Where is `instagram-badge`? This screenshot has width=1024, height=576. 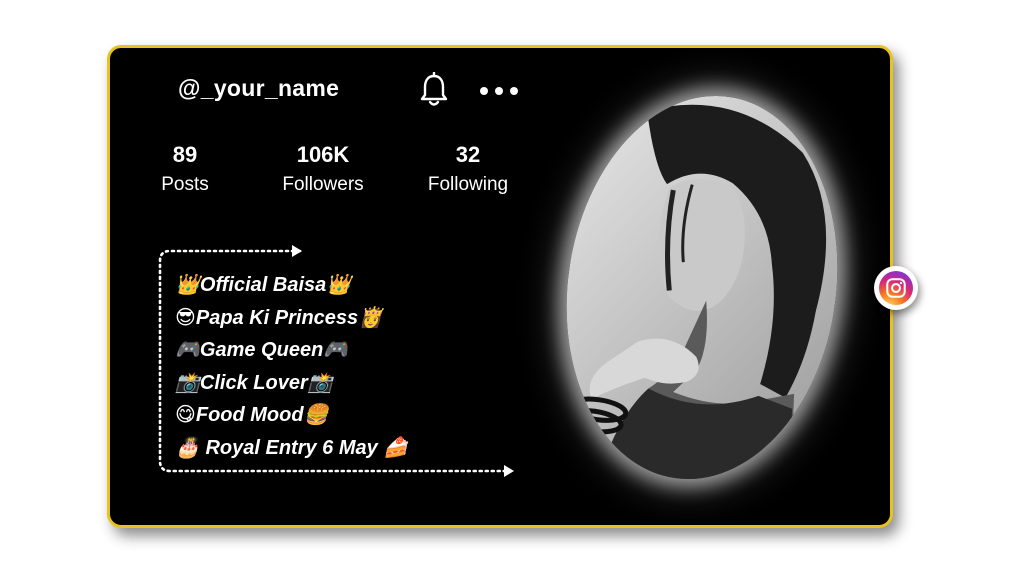 instagram-badge is located at coordinates (896, 288).